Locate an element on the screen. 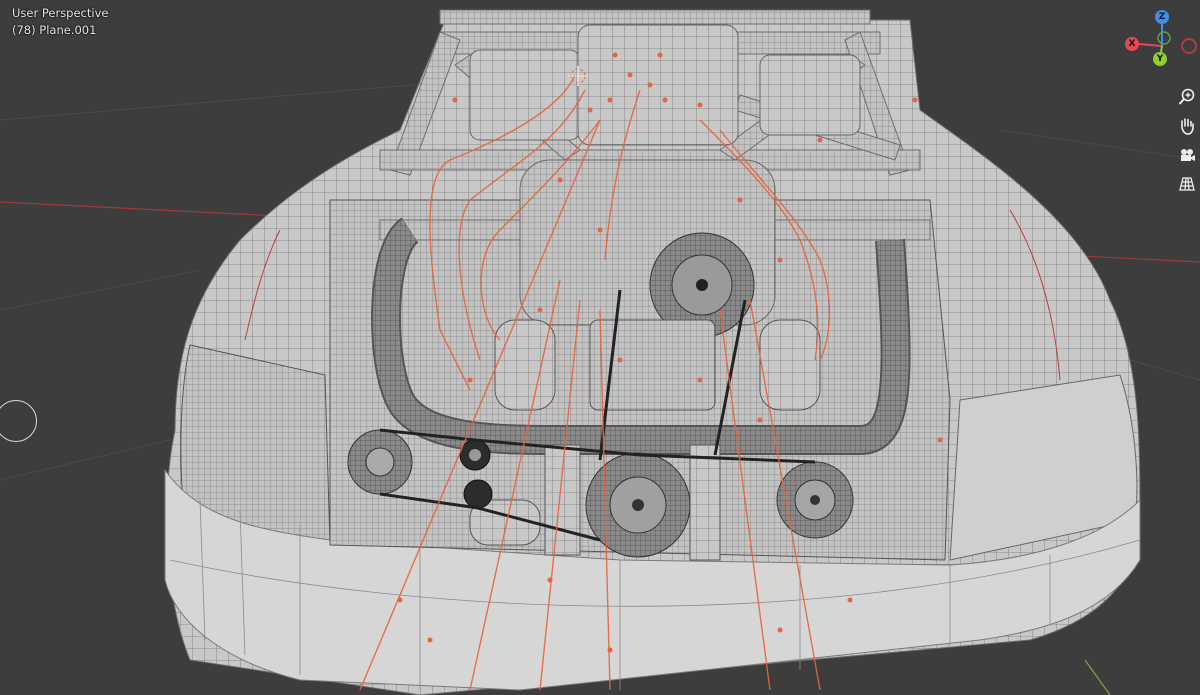 This screenshot has width=1200, height=695. perspective-toggle-button is located at coordinates (1187, 184).